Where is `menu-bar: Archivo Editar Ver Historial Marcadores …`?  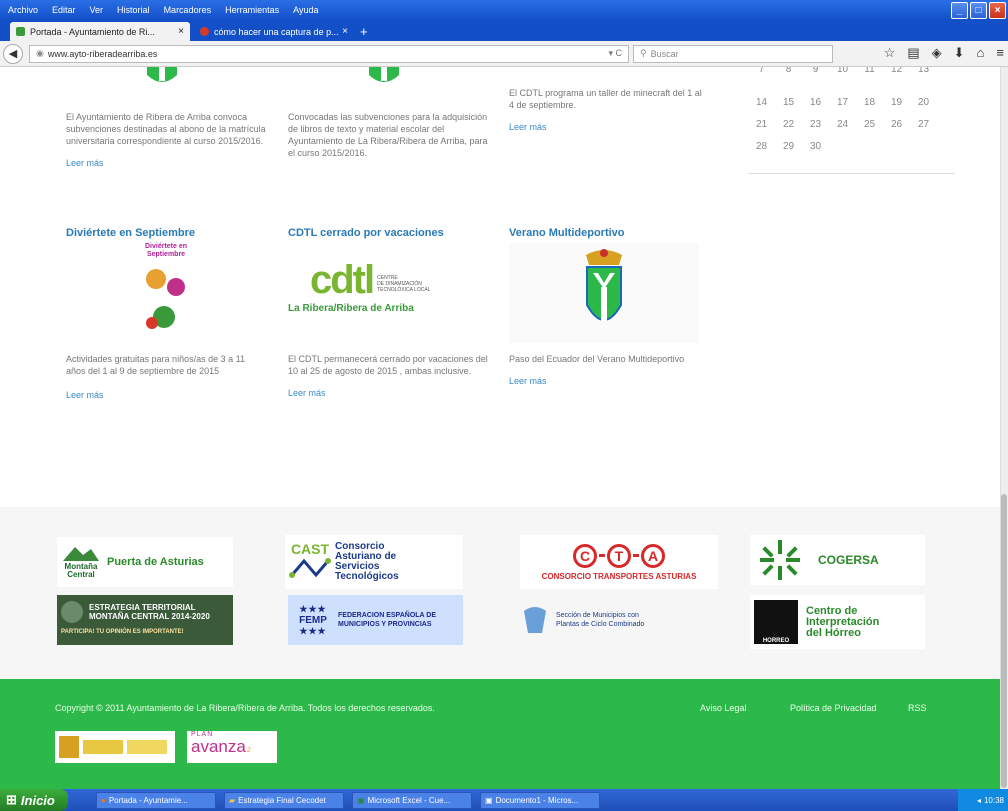
menu-bar: Archivo Editar Ver Historial Marcadores … is located at coordinates (504, 10).